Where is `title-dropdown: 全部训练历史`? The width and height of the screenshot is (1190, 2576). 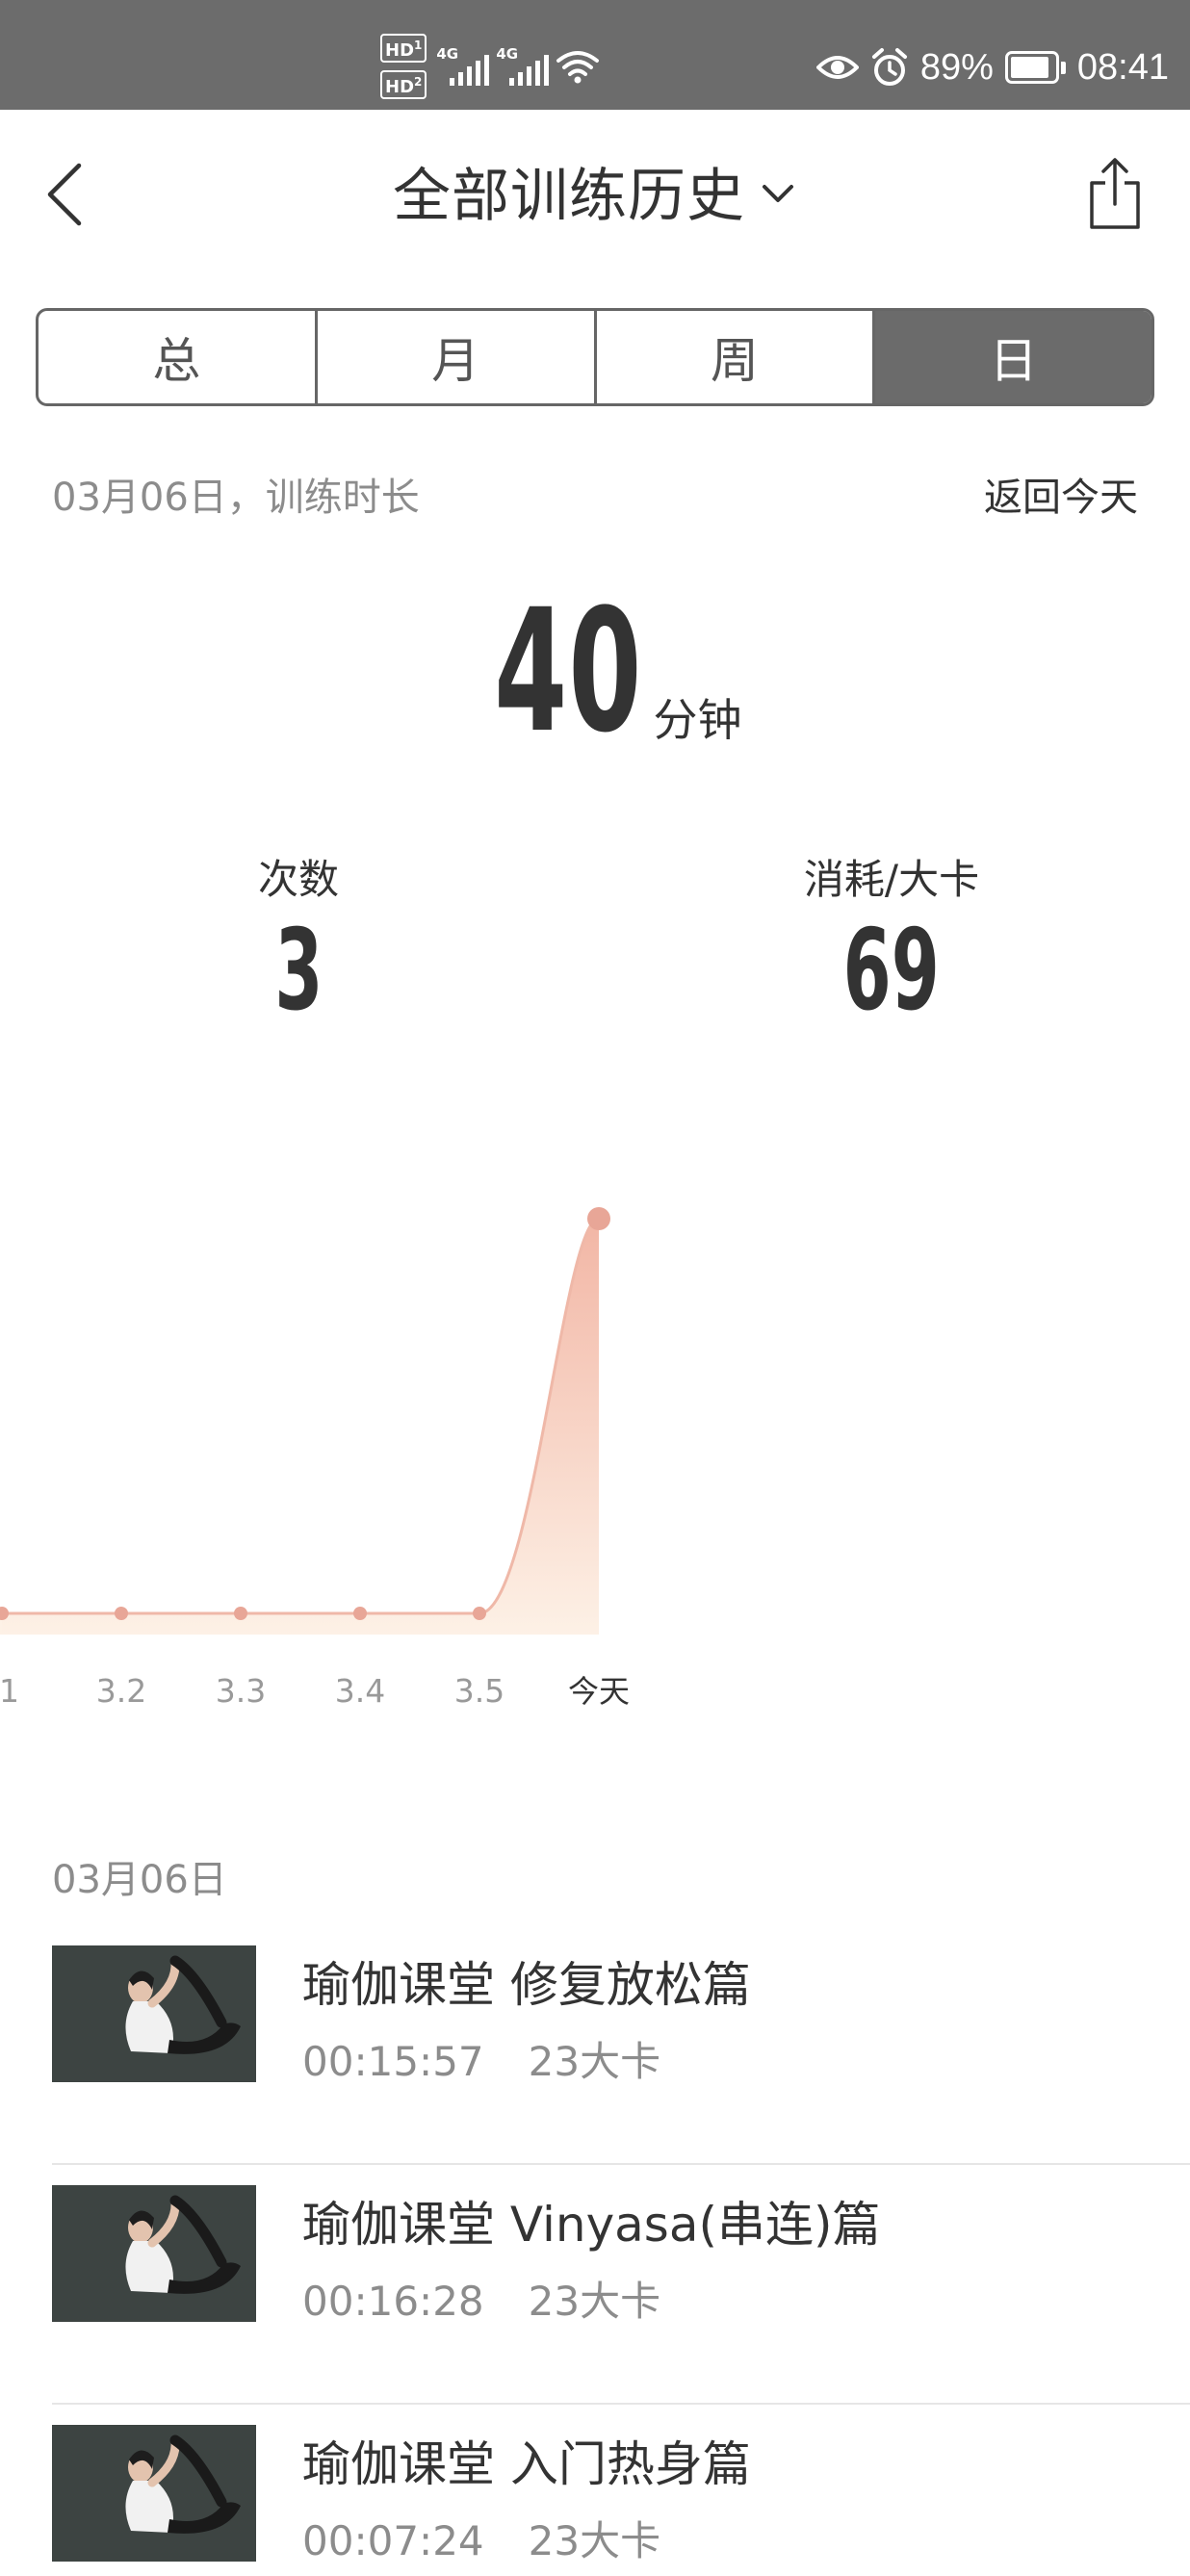
title-dropdown: 全部训练历史 is located at coordinates (595, 191).